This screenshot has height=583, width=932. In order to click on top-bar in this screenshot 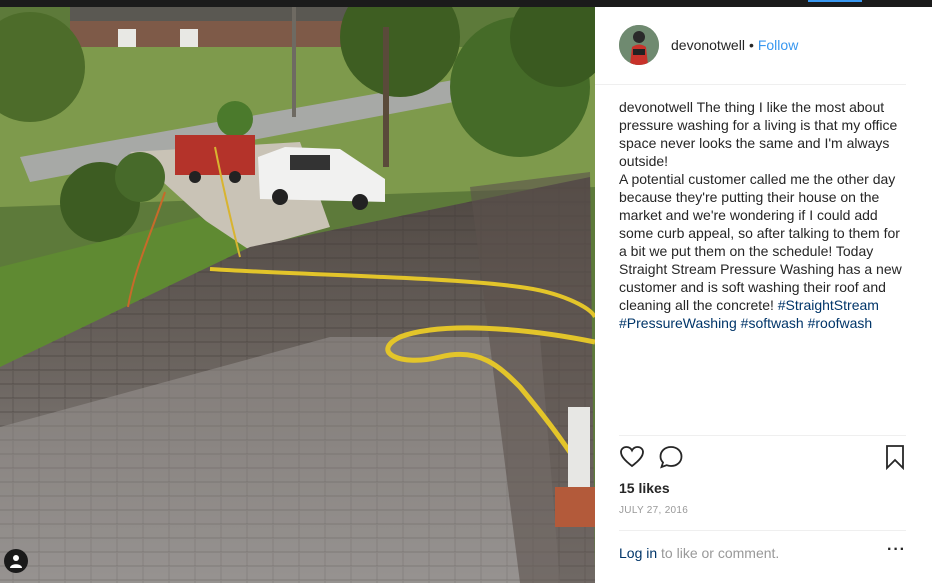, I will do `click(466, 3)`.